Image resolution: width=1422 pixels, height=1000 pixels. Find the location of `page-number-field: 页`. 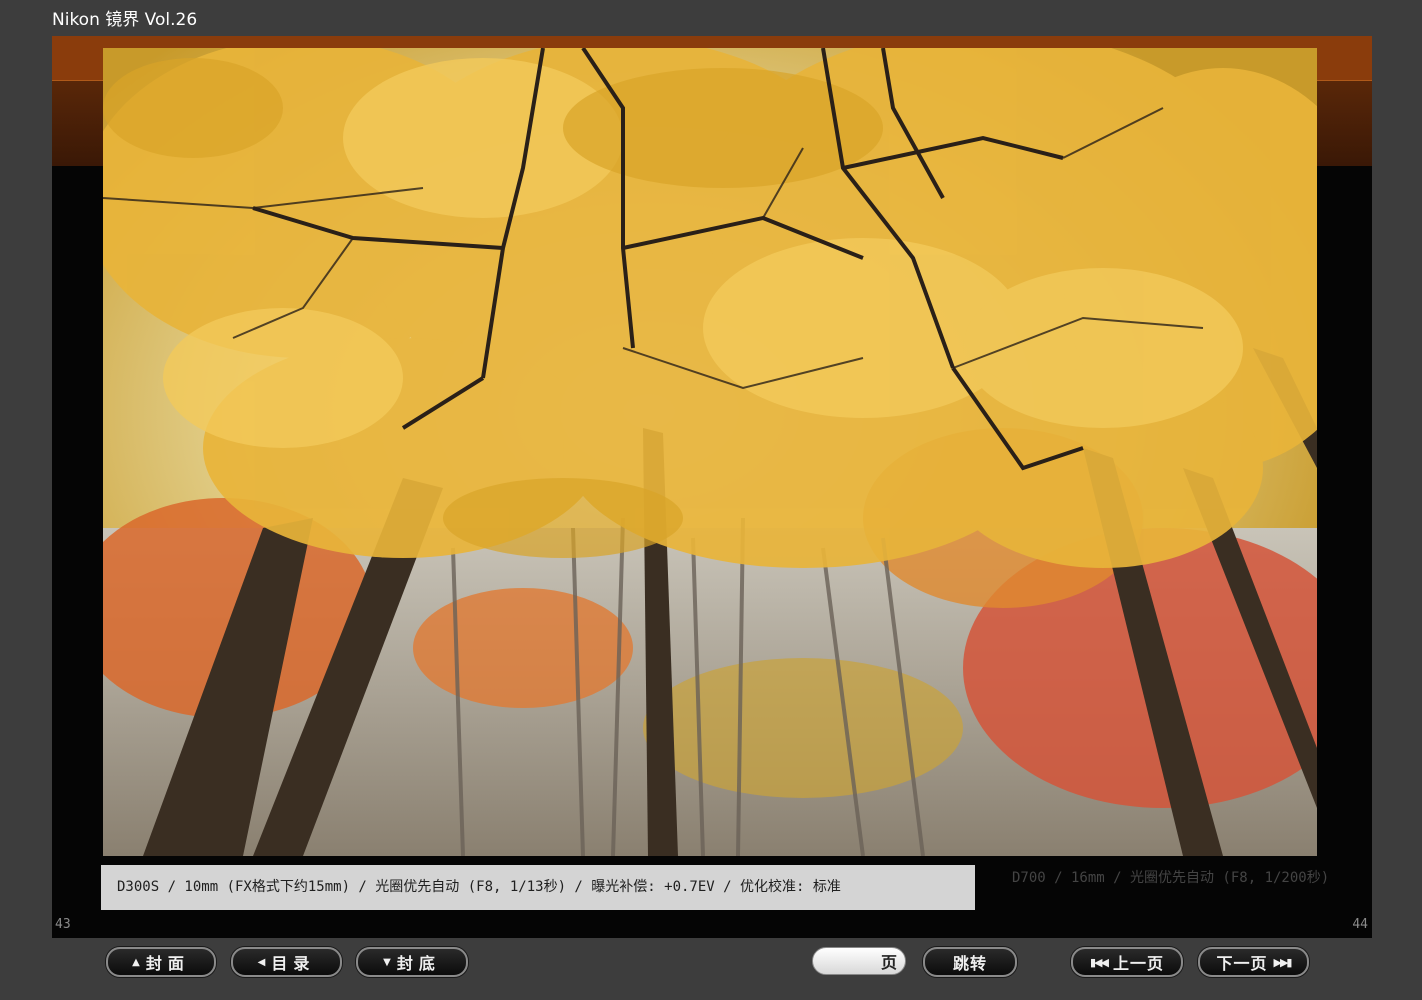

page-number-field: 页 is located at coordinates (859, 961).